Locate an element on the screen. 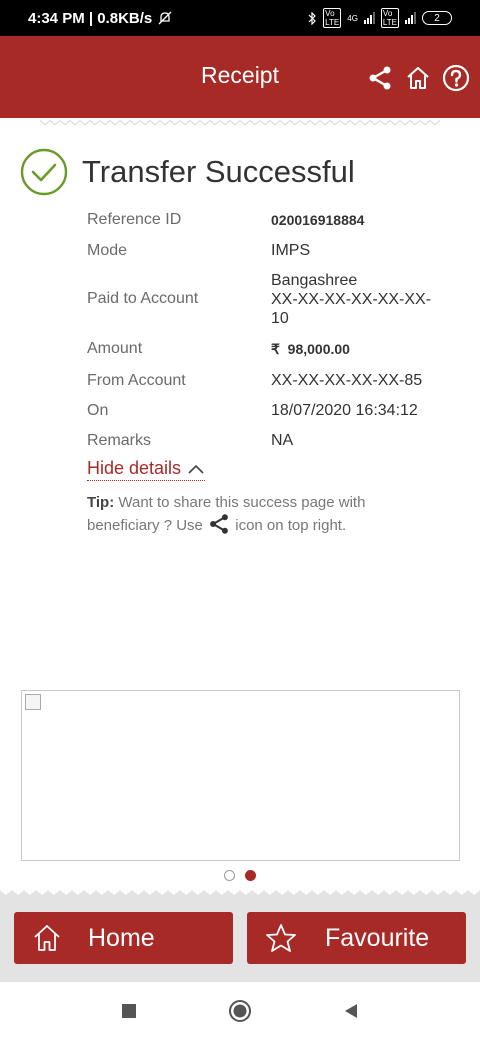 The width and height of the screenshot is (480, 1040). success-header: Transfer Successful is located at coordinates (187, 172).